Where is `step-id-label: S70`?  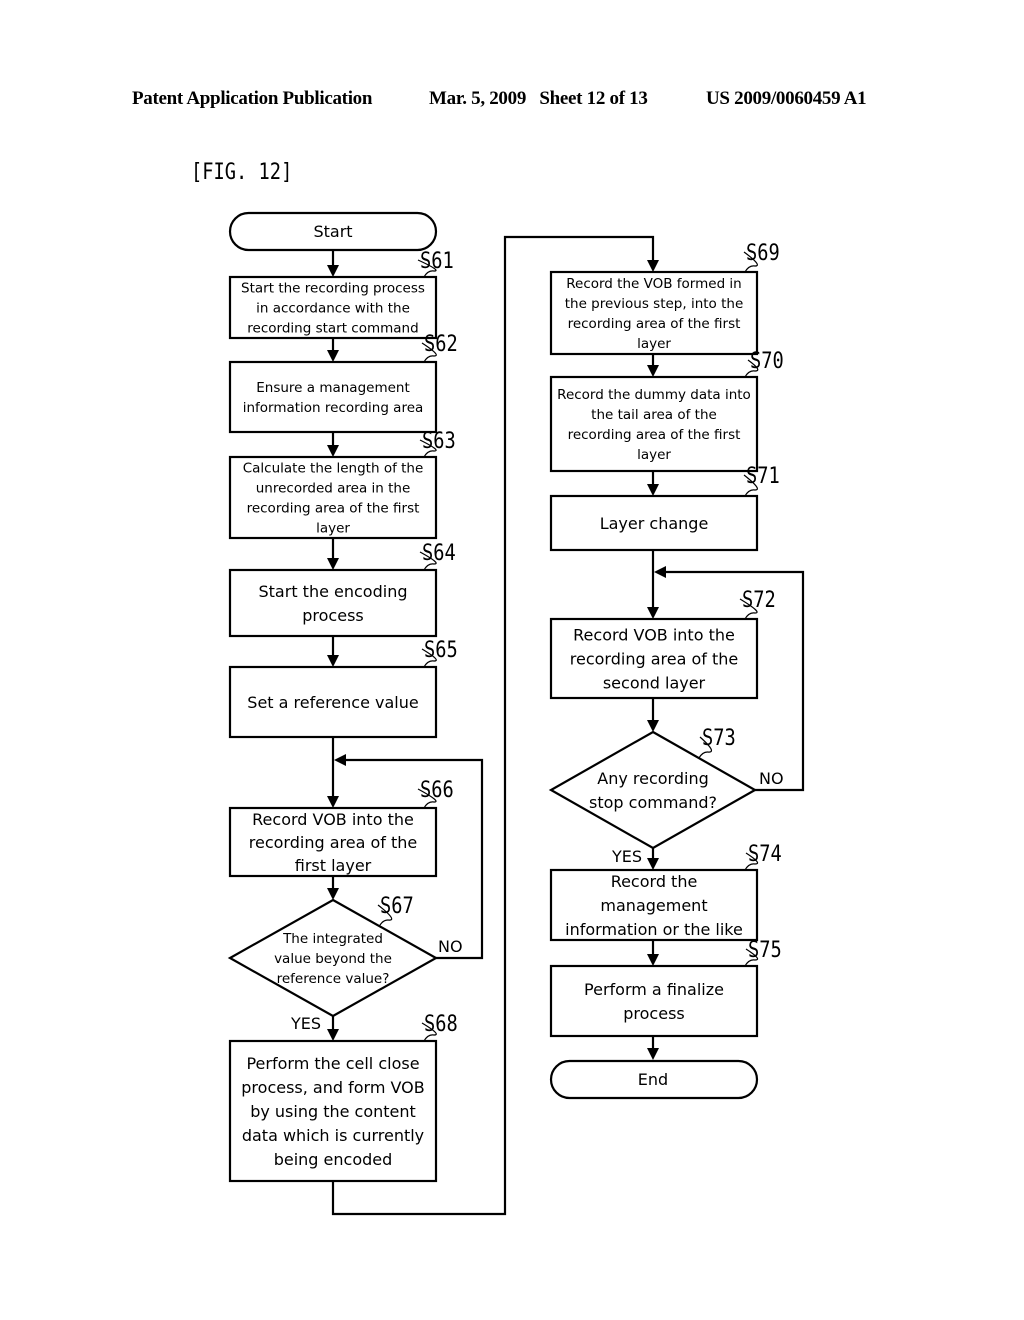 step-id-label: S70 is located at coordinates (767, 361).